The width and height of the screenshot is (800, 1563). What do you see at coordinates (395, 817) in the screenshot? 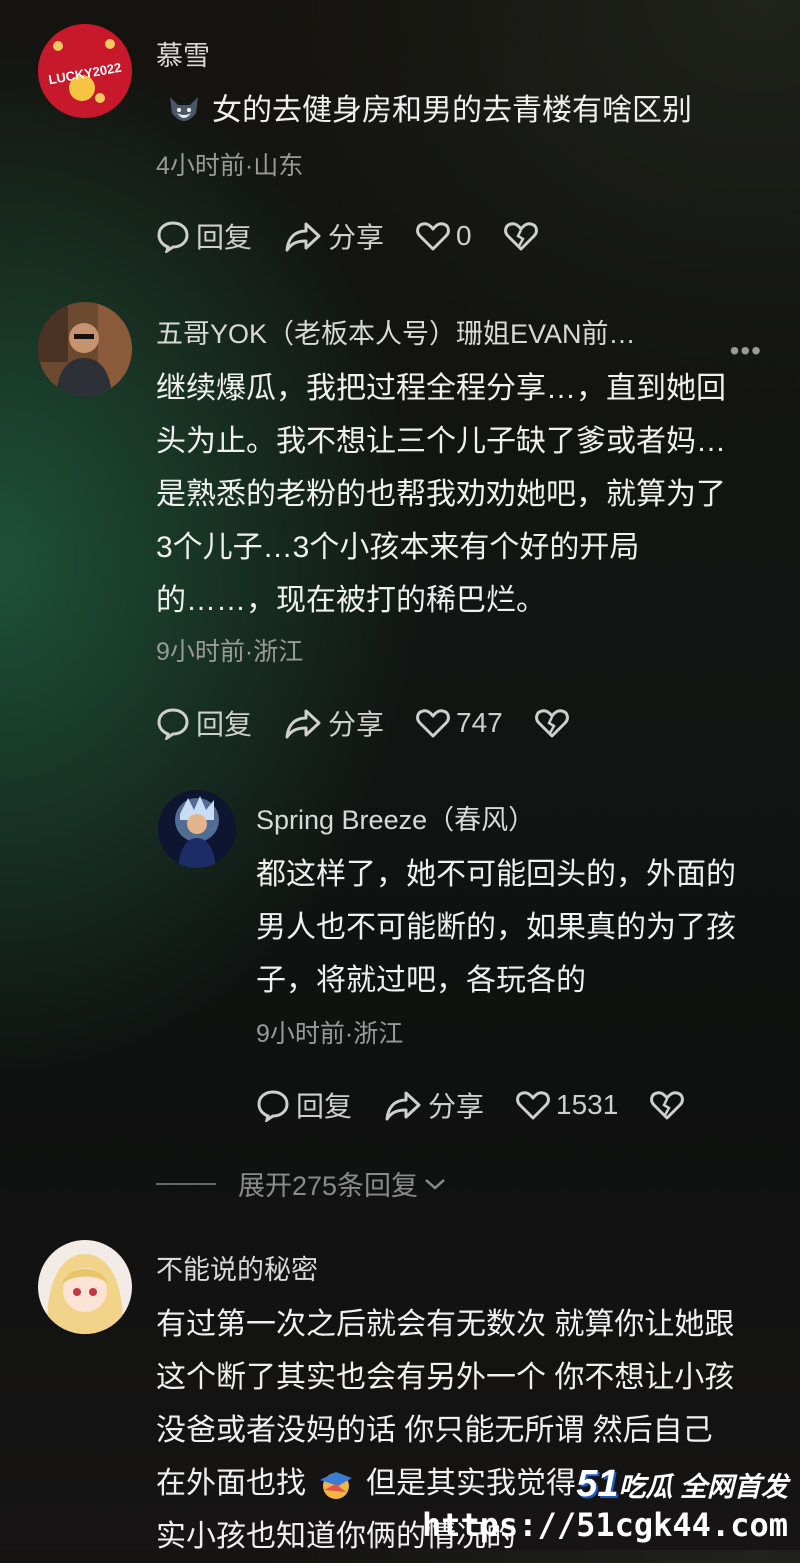
I see `reply-username: Spring Breeze（春风）` at bounding box center [395, 817].